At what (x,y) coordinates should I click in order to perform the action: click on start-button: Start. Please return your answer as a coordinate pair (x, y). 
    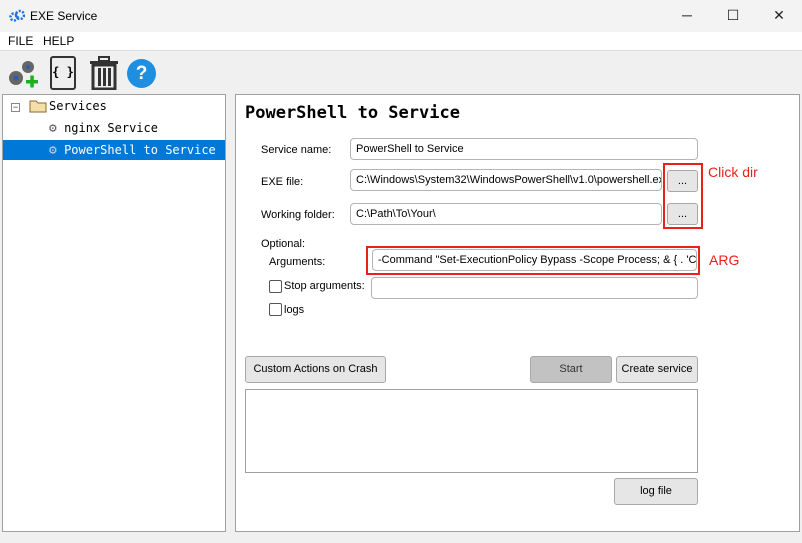
    Looking at the image, I should click on (571, 369).